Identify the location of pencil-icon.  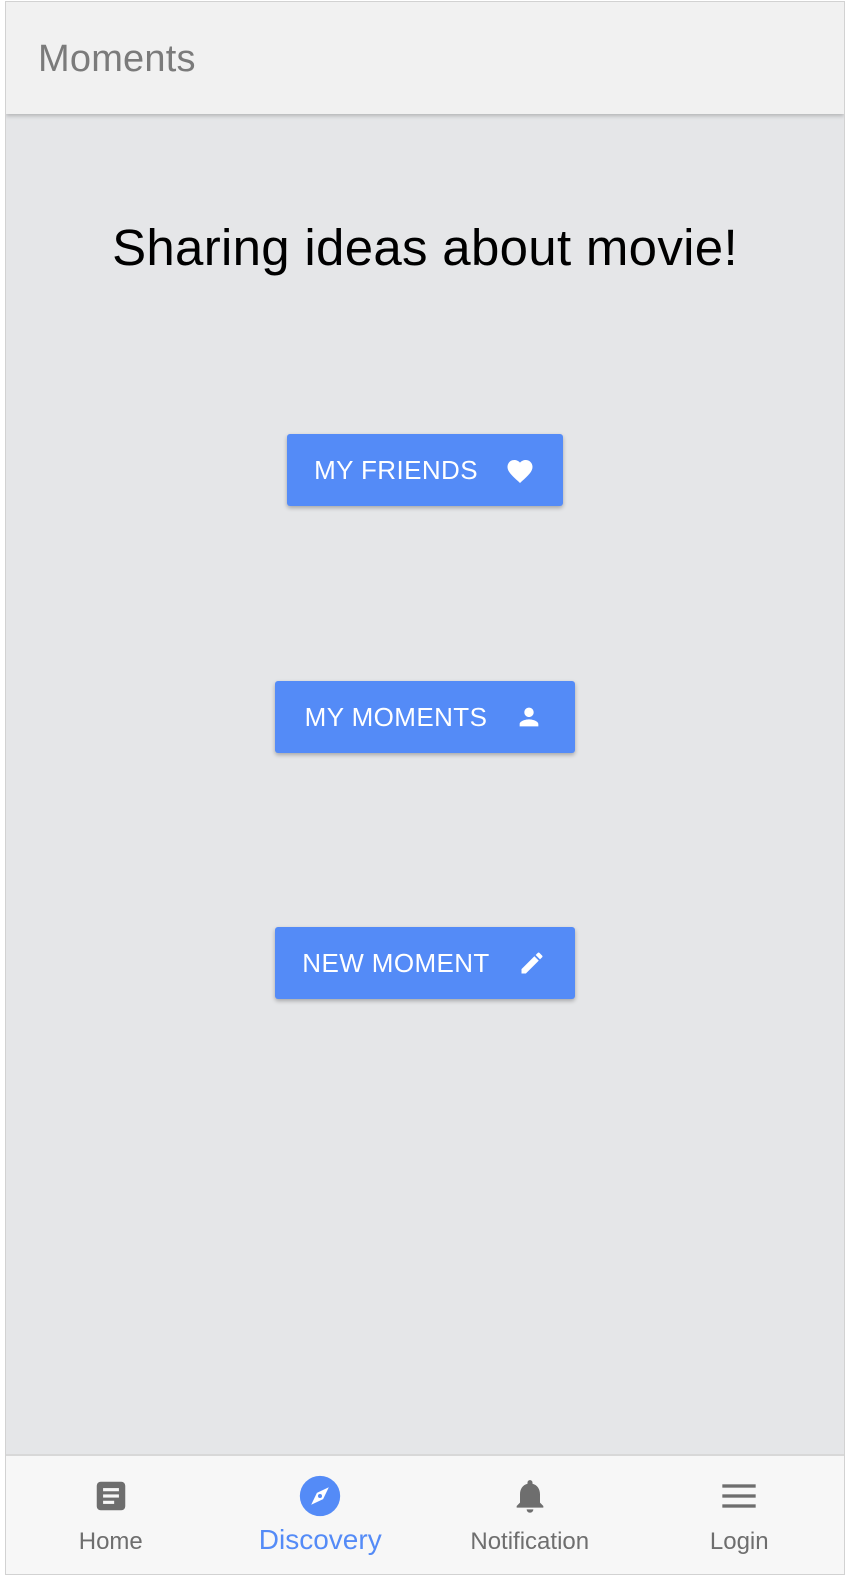
(532, 963).